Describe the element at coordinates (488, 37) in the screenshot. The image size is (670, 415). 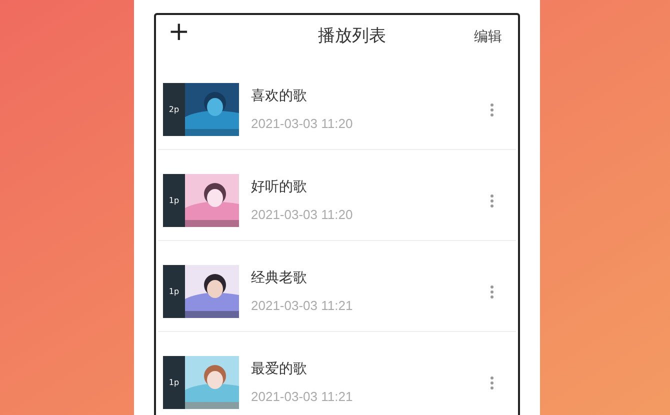
I see `edit-button: 编辑` at that location.